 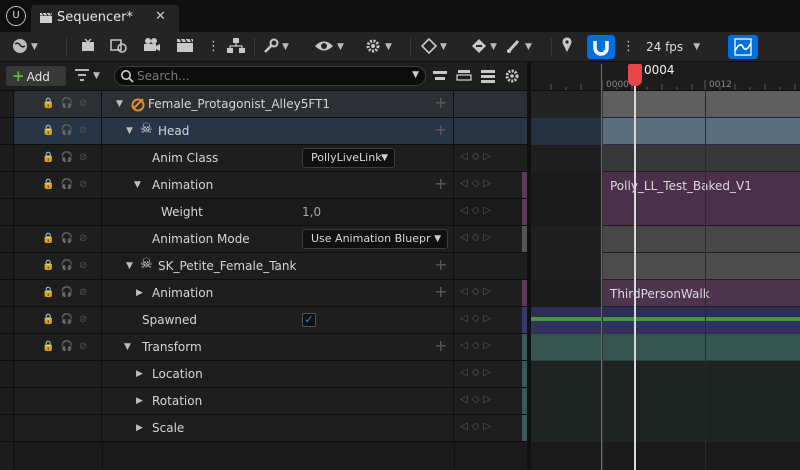 I want to click on property-row-anim-class: 🔒🎧⊘ Anim Class PollyLiveLink ▼ ◁◇▷, so click(x=263, y=158).